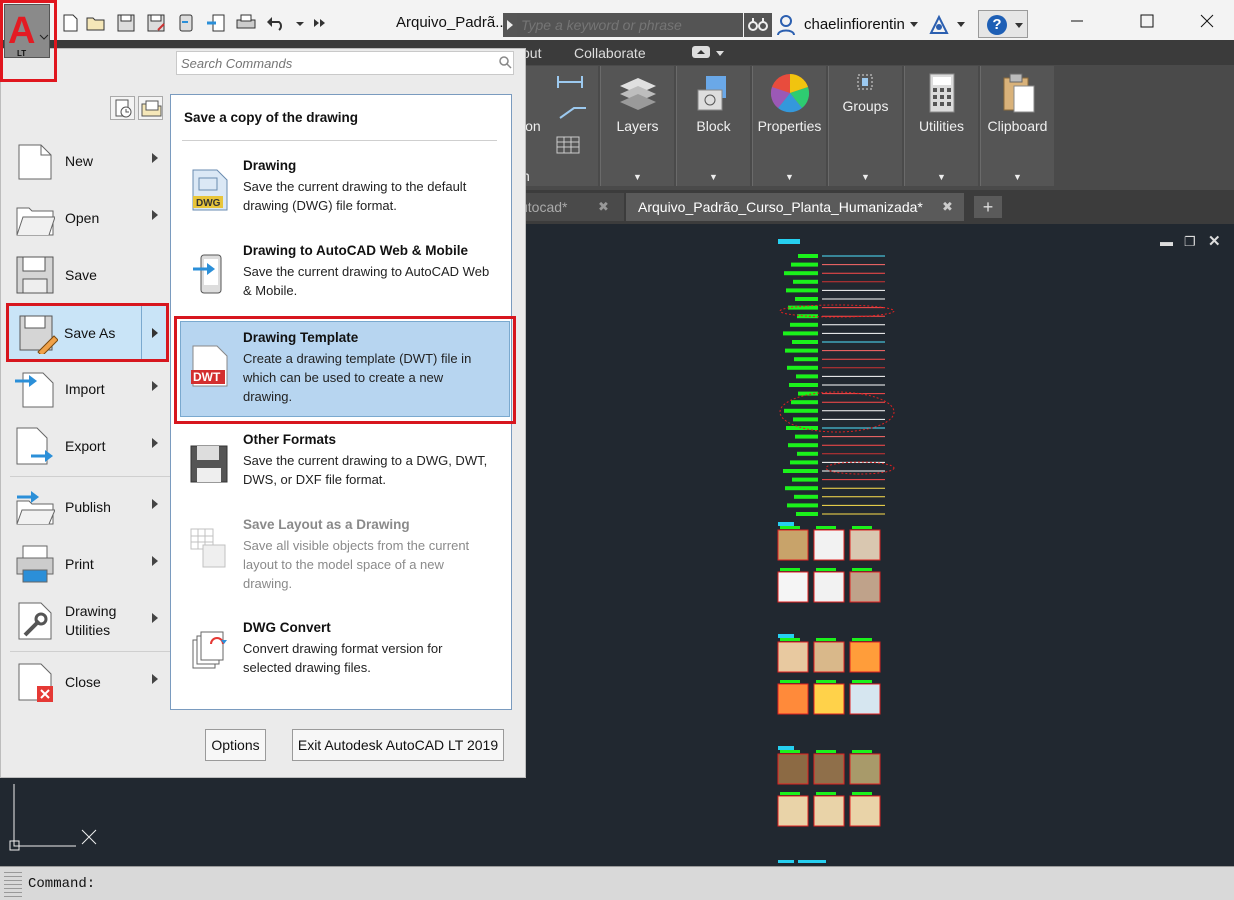 This screenshot has height=900, width=1234. What do you see at coordinates (786, 25) in the screenshot?
I see `user-icon` at bounding box center [786, 25].